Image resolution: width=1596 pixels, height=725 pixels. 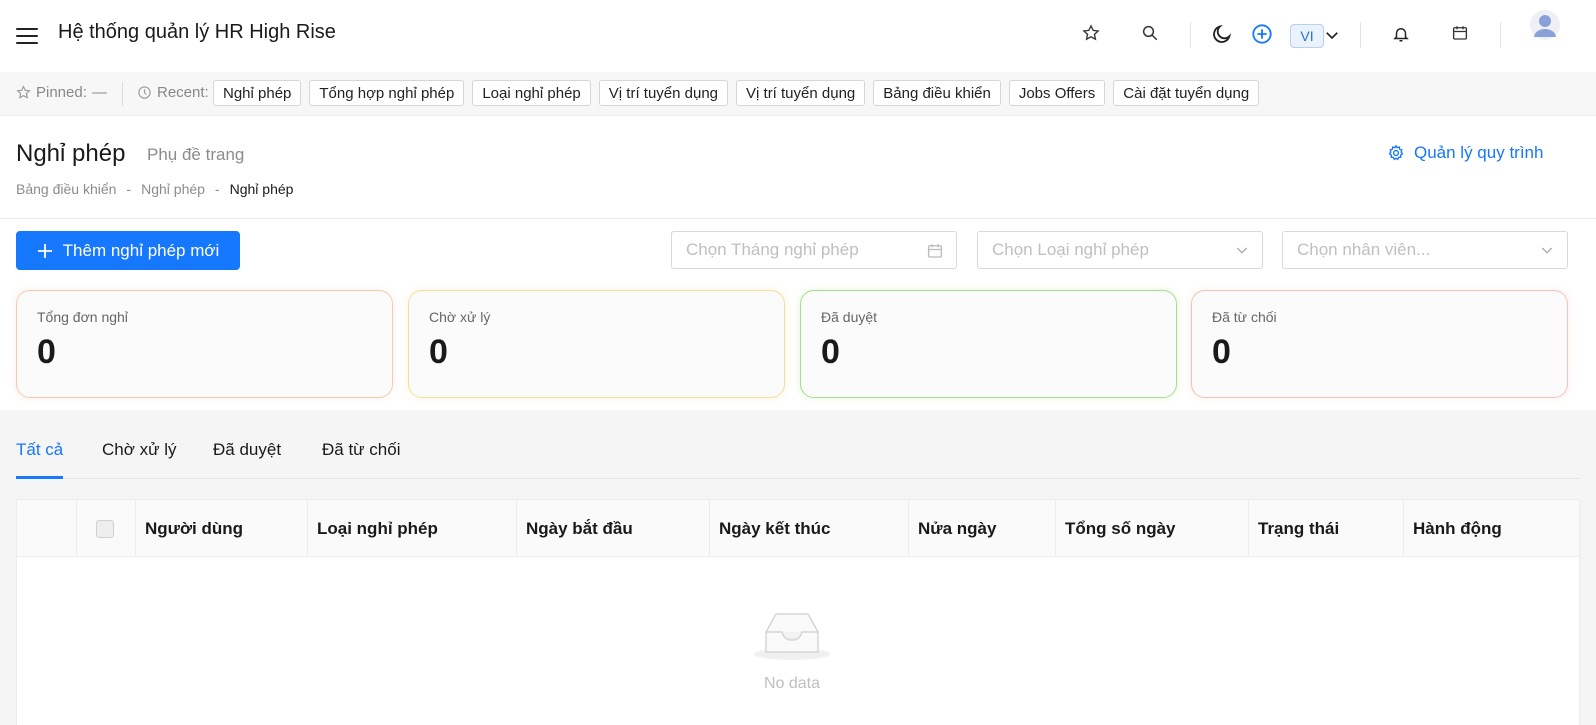 I want to click on app-title: Hệ thống quản lý HR High Rise, so click(x=197, y=32).